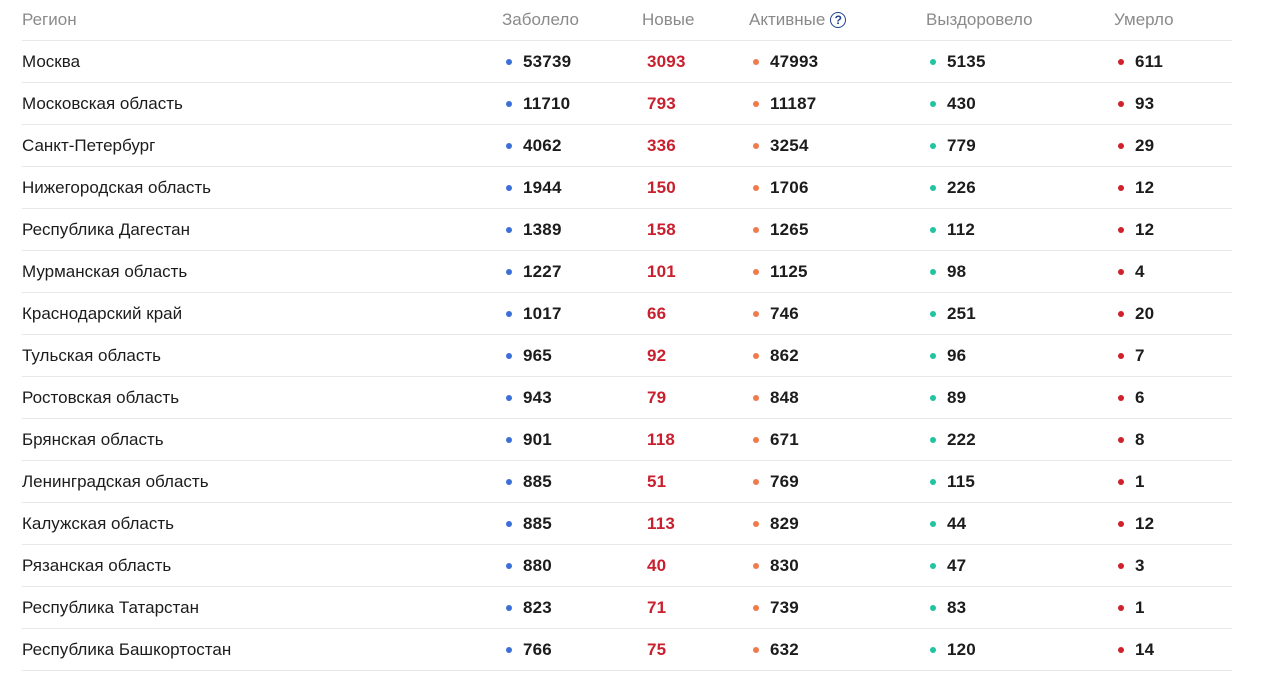  I want to click on active-value: 848, so click(784, 397).